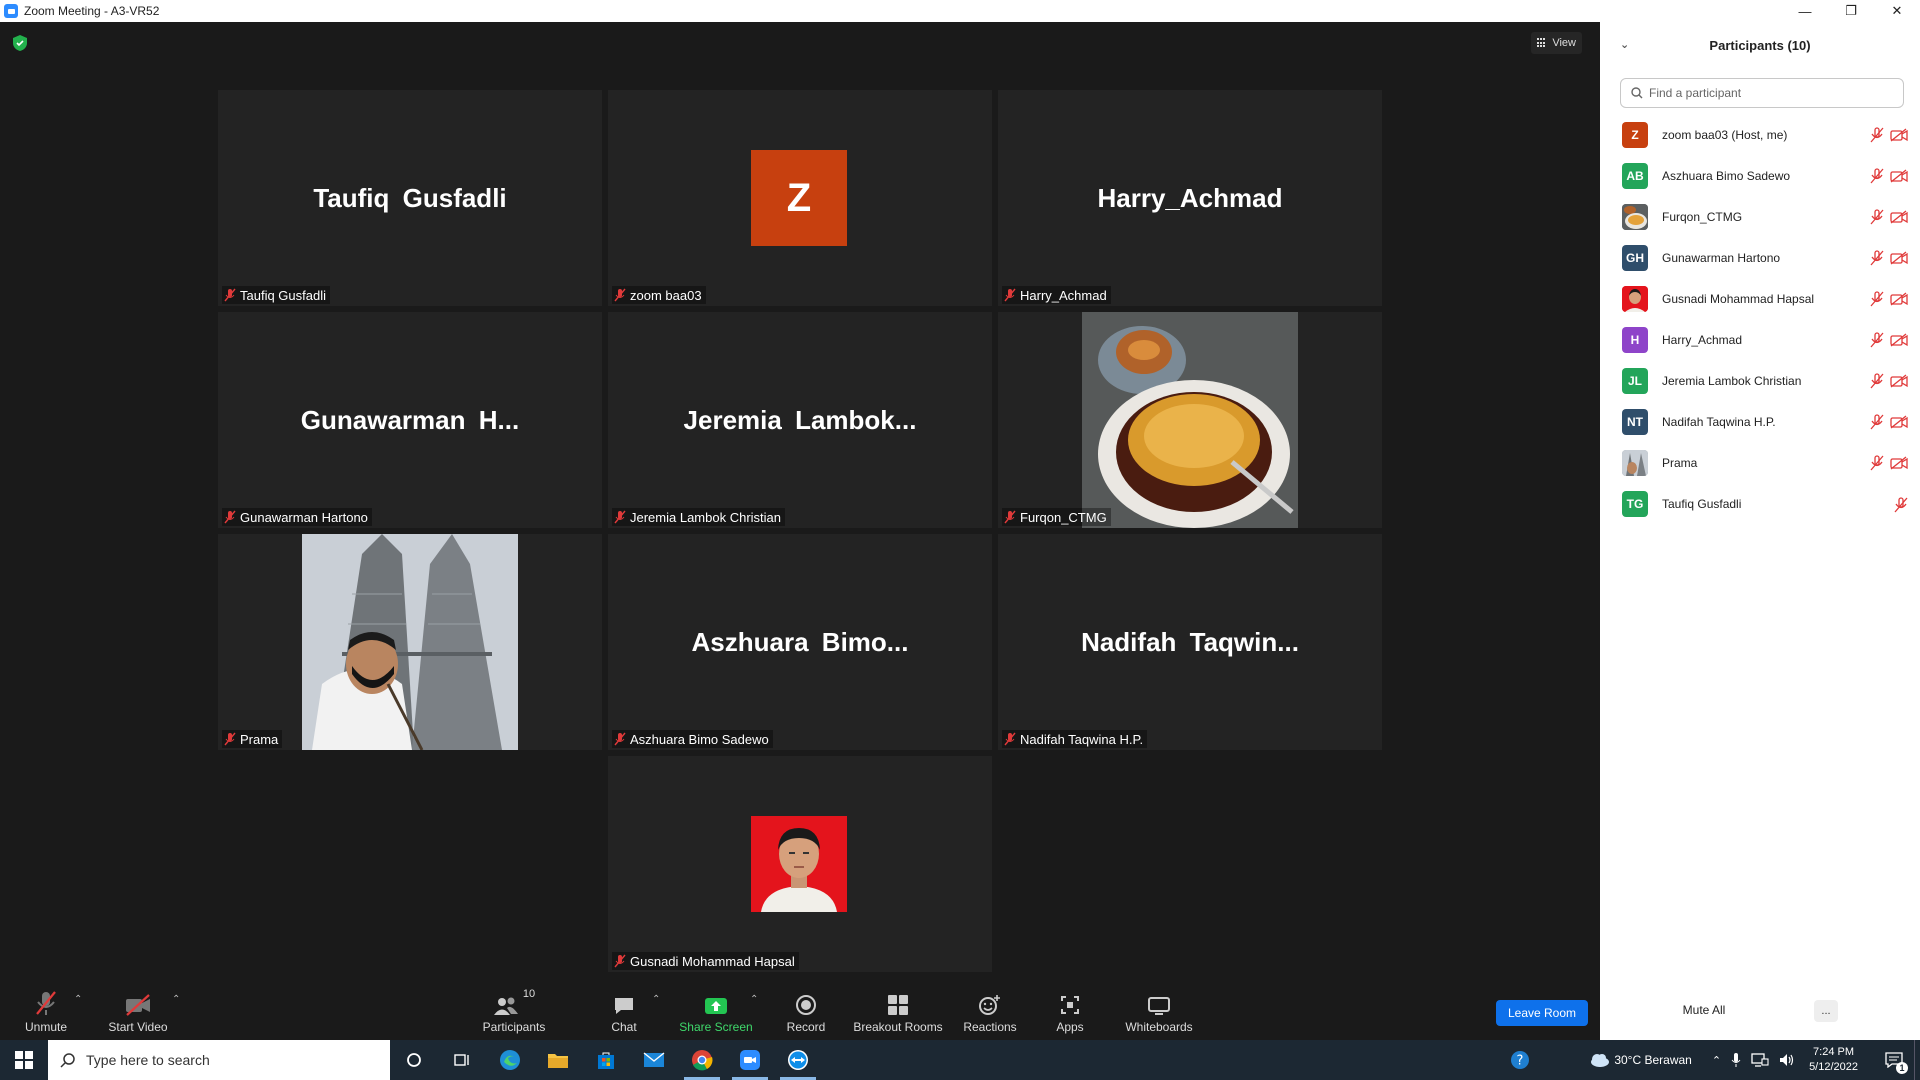 The height and width of the screenshot is (1080, 1920). What do you see at coordinates (716, 1006) in the screenshot?
I see `share-screen-icon` at bounding box center [716, 1006].